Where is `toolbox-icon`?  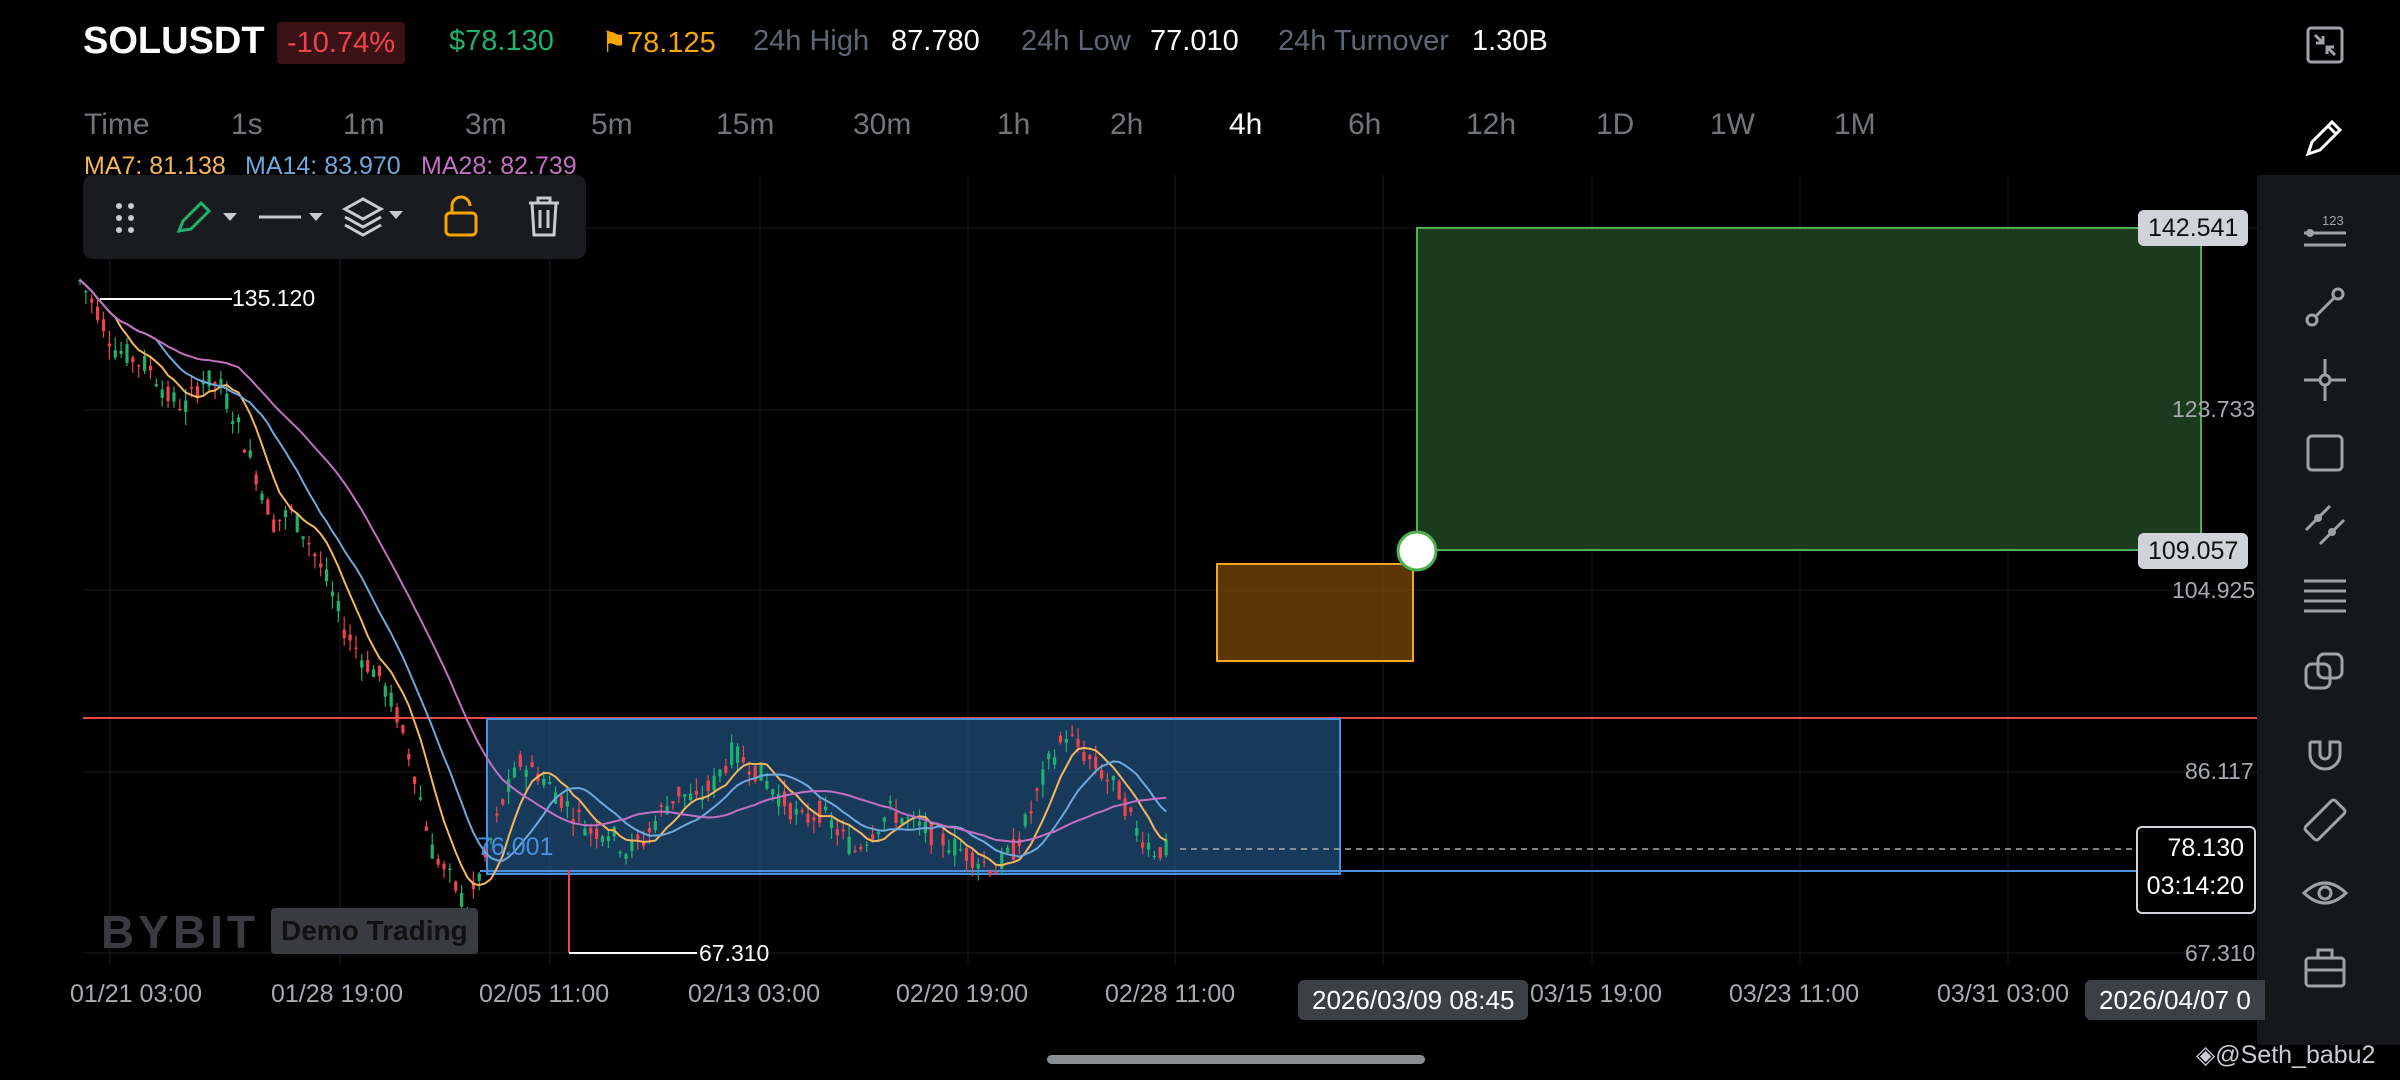 toolbox-icon is located at coordinates (2325, 967).